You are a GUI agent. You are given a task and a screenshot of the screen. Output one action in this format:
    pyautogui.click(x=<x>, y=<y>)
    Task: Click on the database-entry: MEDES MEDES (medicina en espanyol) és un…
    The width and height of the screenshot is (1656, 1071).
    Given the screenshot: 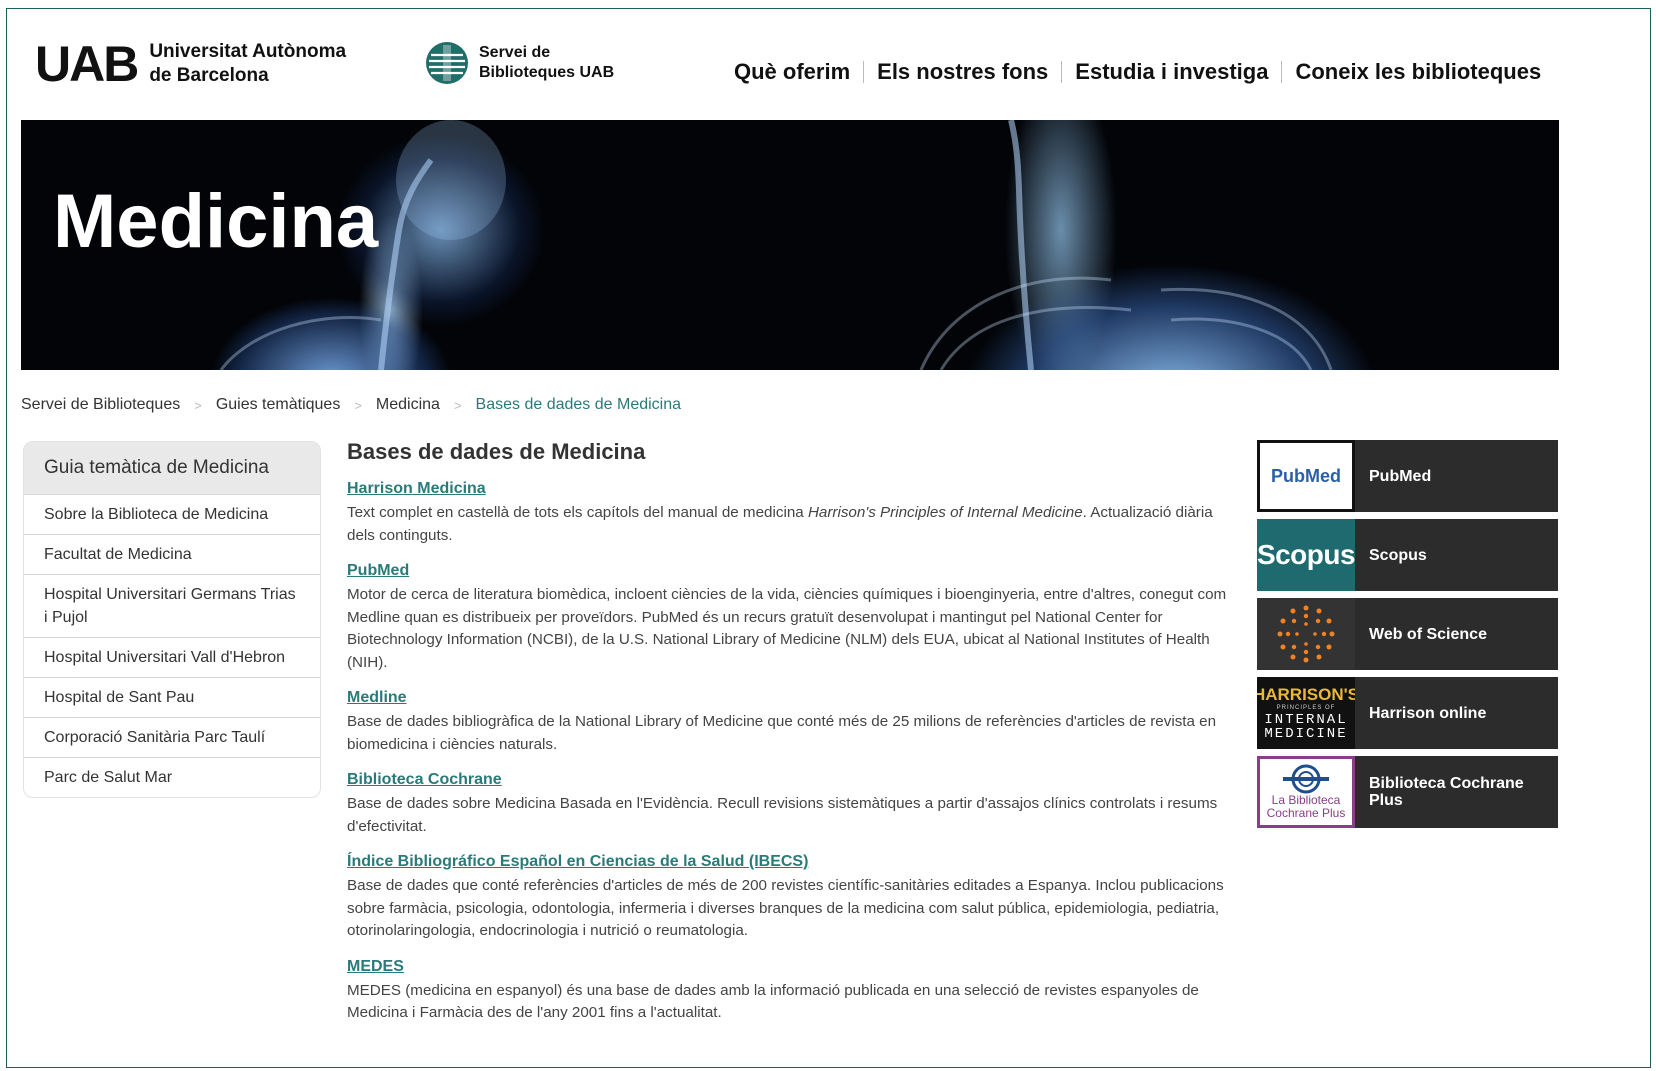 What is the action you would take?
    pyautogui.click(x=792, y=991)
    